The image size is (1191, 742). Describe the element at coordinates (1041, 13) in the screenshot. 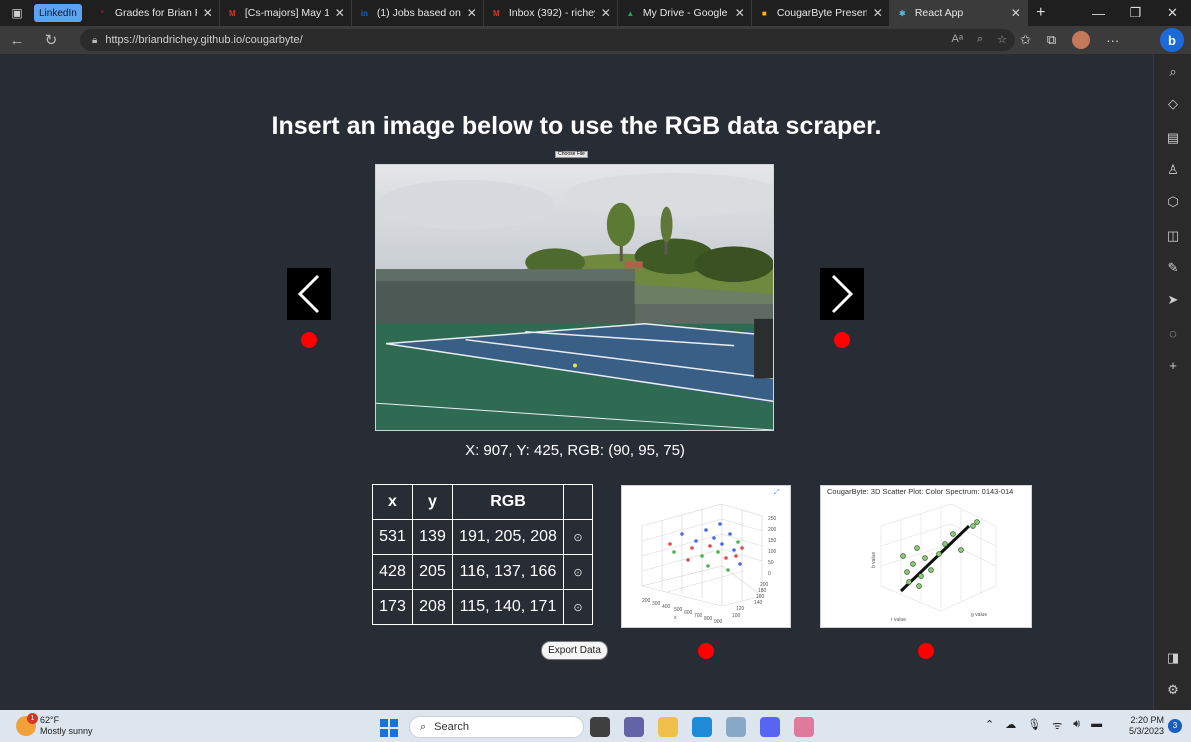

I see `new-tab-button: +` at that location.